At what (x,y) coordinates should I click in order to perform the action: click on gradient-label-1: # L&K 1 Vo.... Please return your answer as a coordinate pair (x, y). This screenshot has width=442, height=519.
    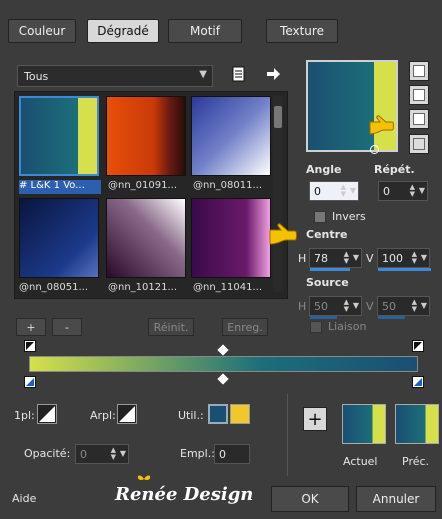
    Looking at the image, I should click on (60, 187).